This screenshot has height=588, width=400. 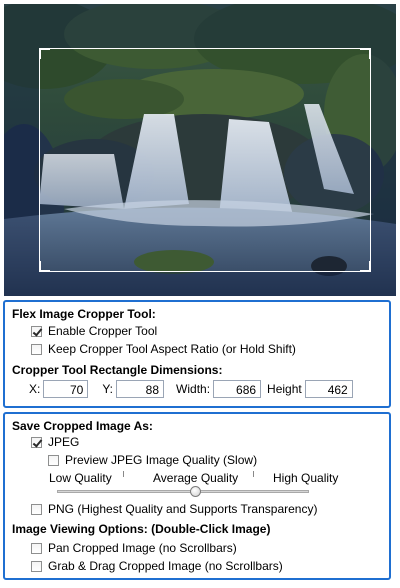 What do you see at coordinates (284, 389) in the screenshot?
I see `height-label: Height` at bounding box center [284, 389].